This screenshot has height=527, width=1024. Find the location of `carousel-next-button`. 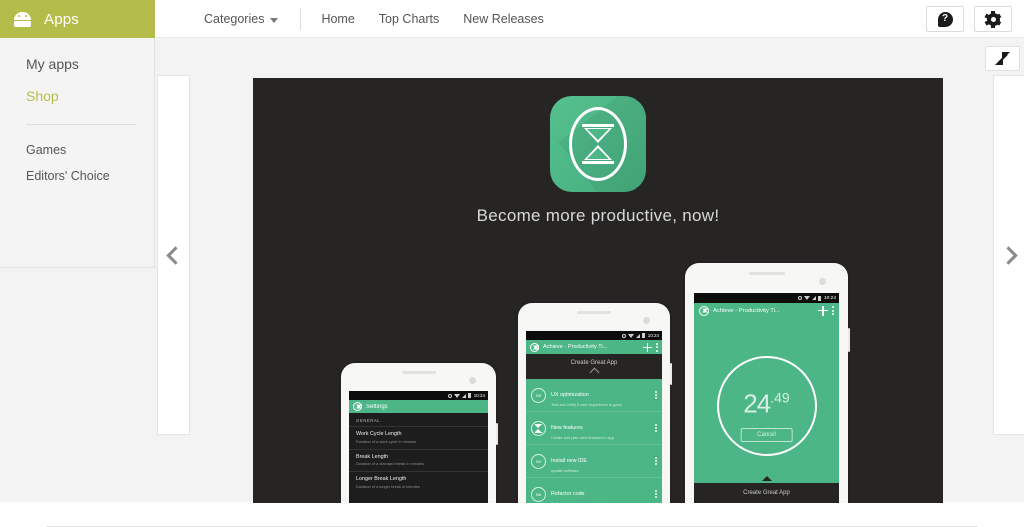

carousel-next-button is located at coordinates (1008, 255).